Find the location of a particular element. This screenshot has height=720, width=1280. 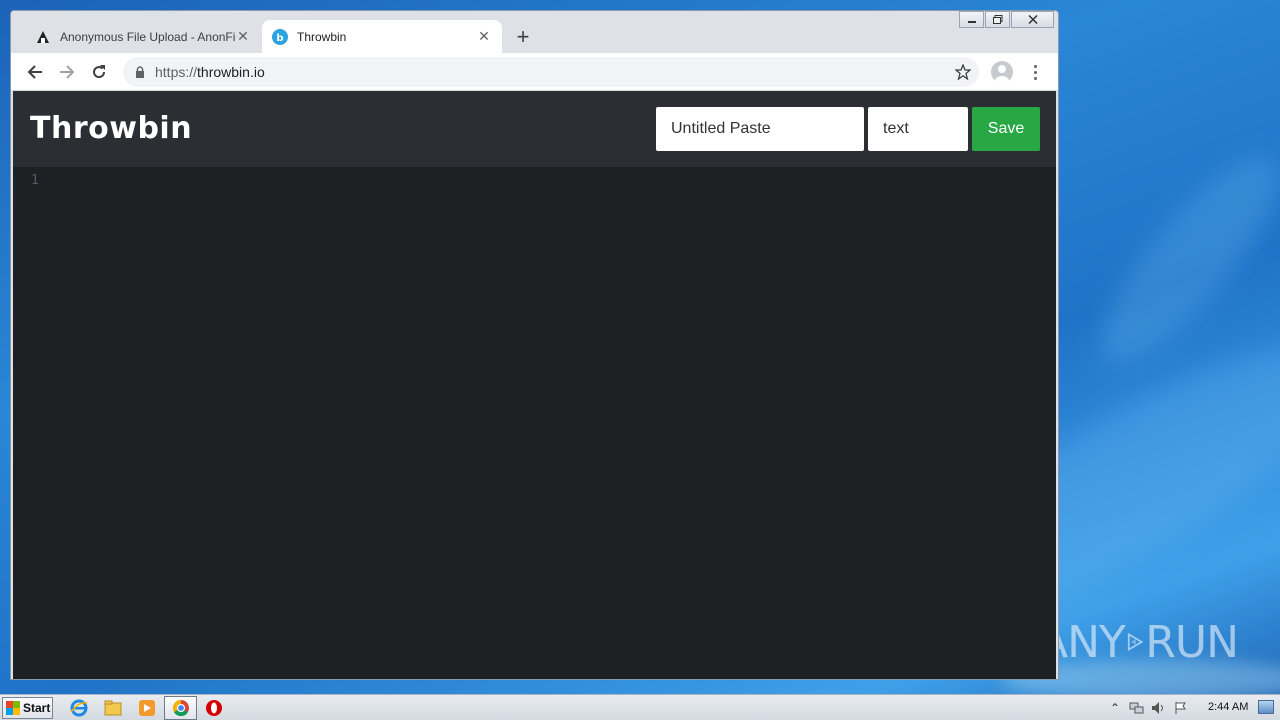

reload-icon is located at coordinates (99, 72).